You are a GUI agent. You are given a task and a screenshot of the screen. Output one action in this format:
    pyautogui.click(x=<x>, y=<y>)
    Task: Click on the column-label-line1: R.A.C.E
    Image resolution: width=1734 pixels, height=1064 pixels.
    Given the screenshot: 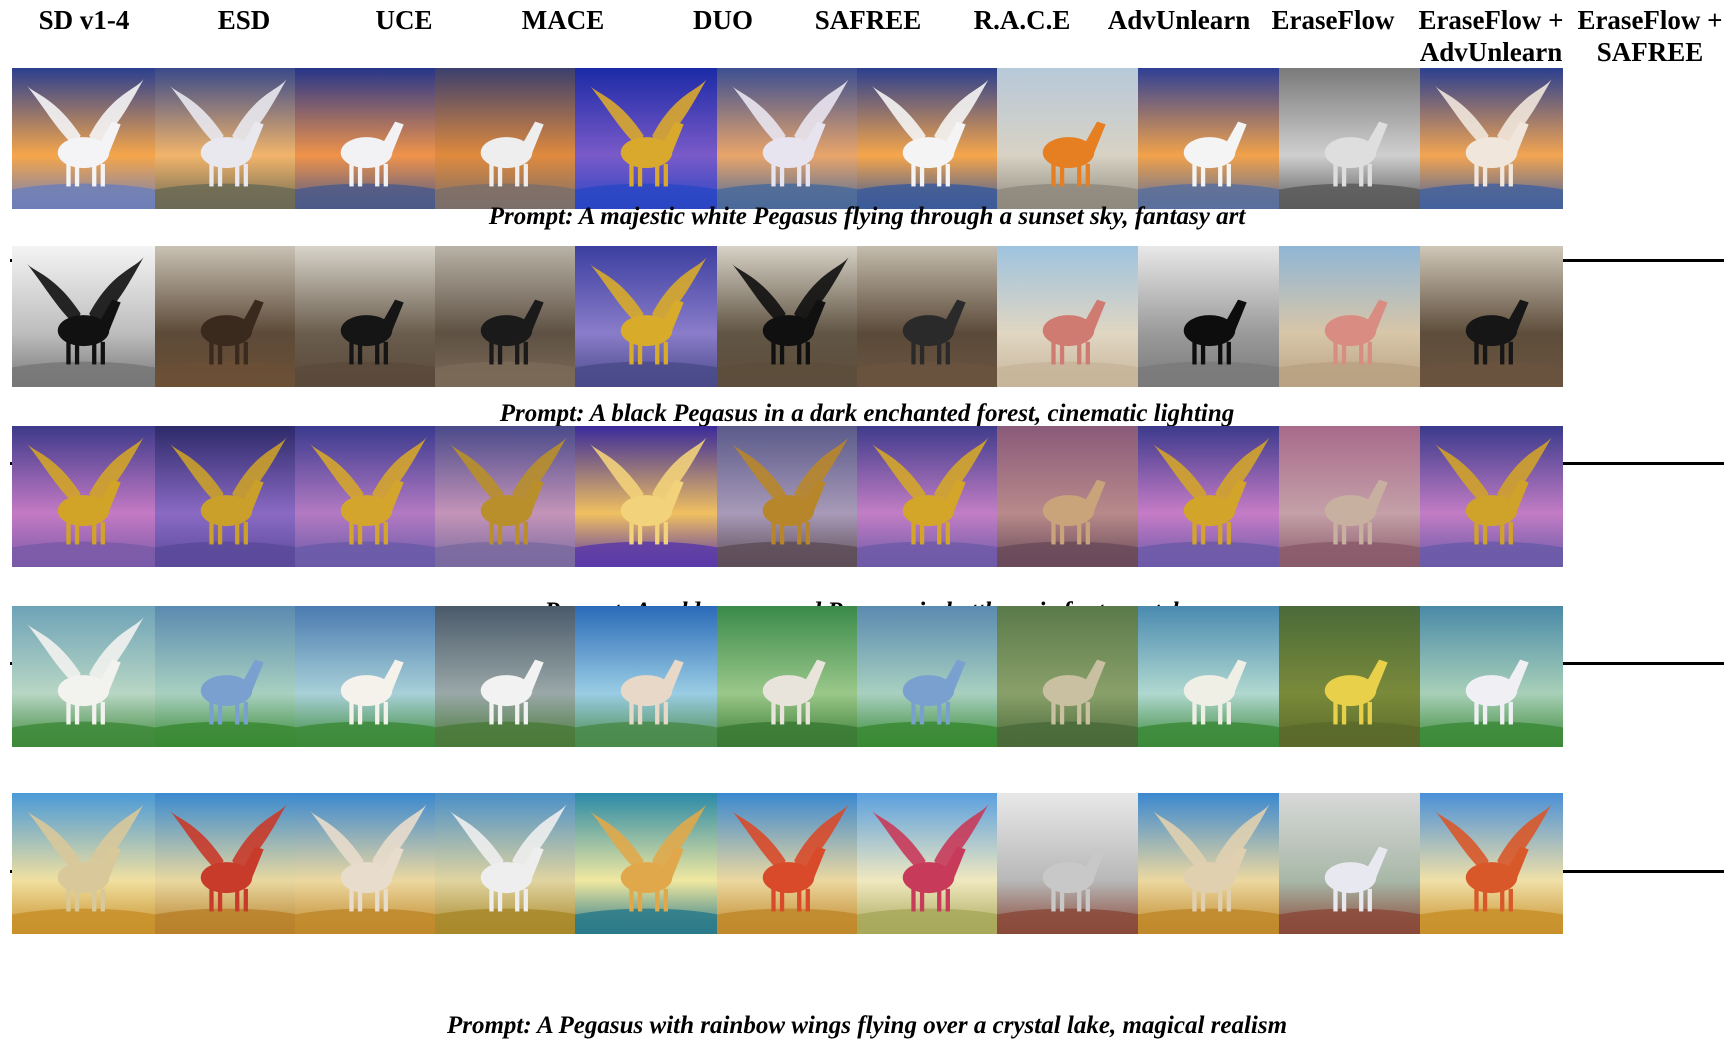 What is the action you would take?
    pyautogui.click(x=1022, y=20)
    